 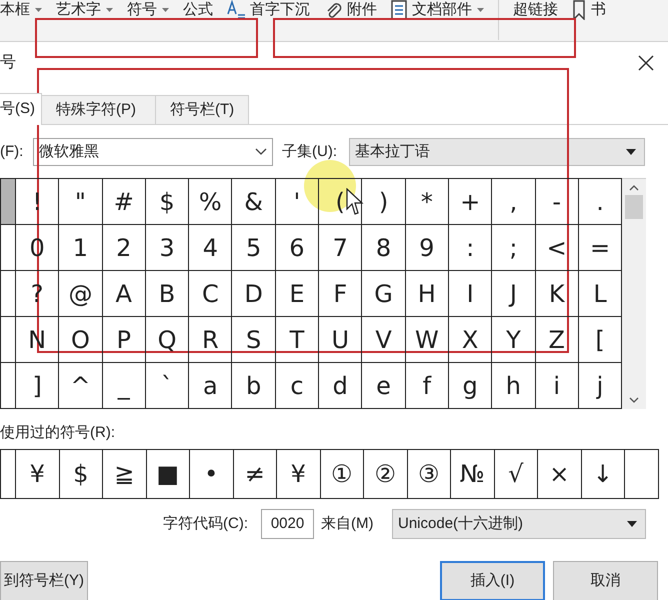 I want to click on recent-symbol-cell: ↓, so click(x=603, y=474).